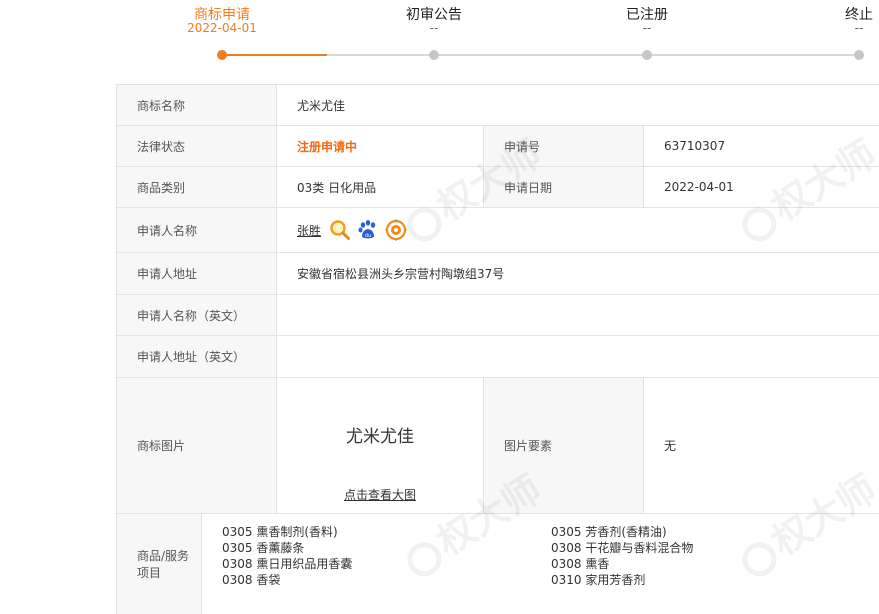  Describe the element at coordinates (197, 105) in the screenshot. I see `label-trademark-name: 商标名称` at that location.